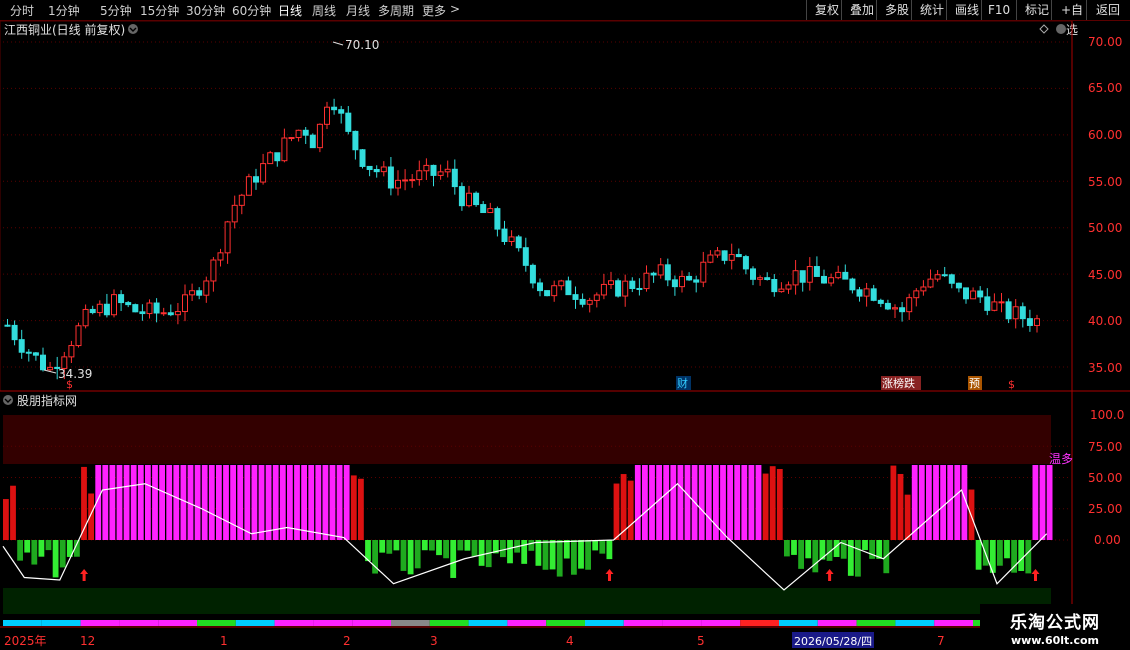 This screenshot has height=650, width=1130. What do you see at coordinates (22, 10) in the screenshot?
I see `period-tab-fenshi: 分时` at bounding box center [22, 10].